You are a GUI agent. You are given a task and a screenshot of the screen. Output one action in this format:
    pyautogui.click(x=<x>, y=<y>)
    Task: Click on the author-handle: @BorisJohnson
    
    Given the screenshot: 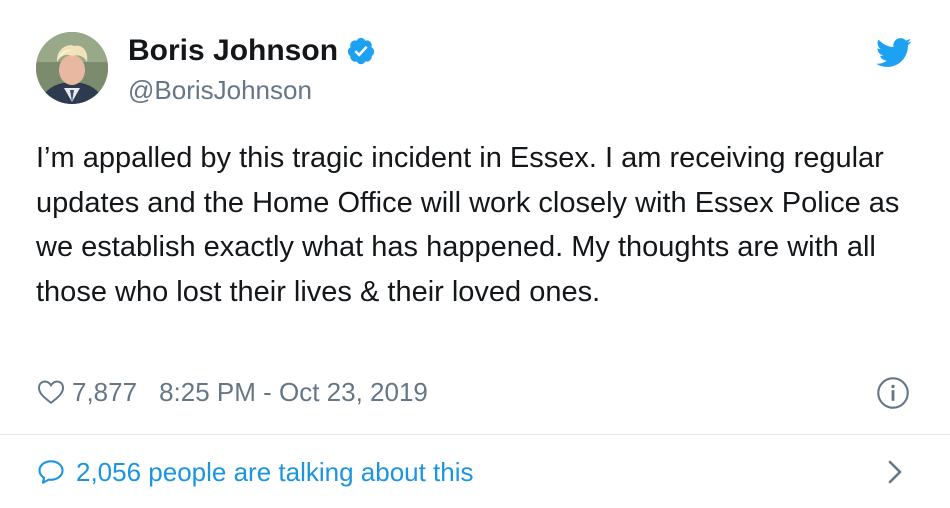 What is the action you would take?
    pyautogui.click(x=220, y=90)
    